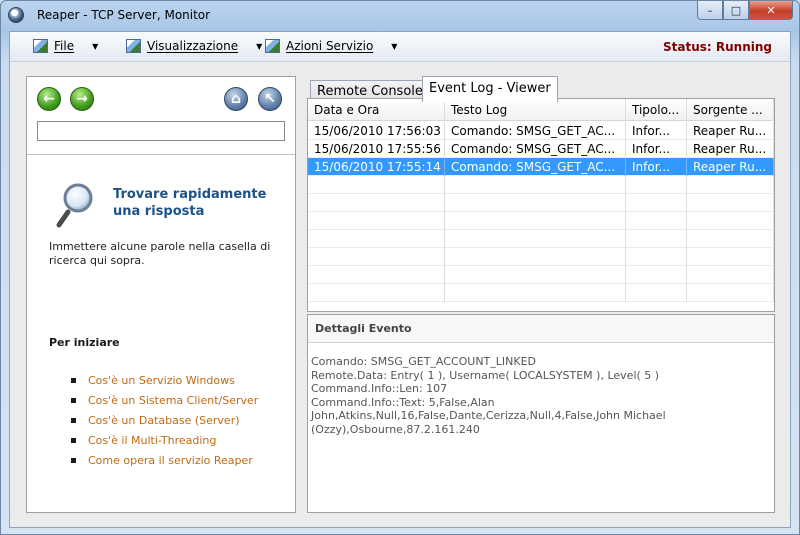 The height and width of the screenshot is (535, 800). Describe the element at coordinates (74, 205) in the screenshot. I see `magnifier-icon` at that location.